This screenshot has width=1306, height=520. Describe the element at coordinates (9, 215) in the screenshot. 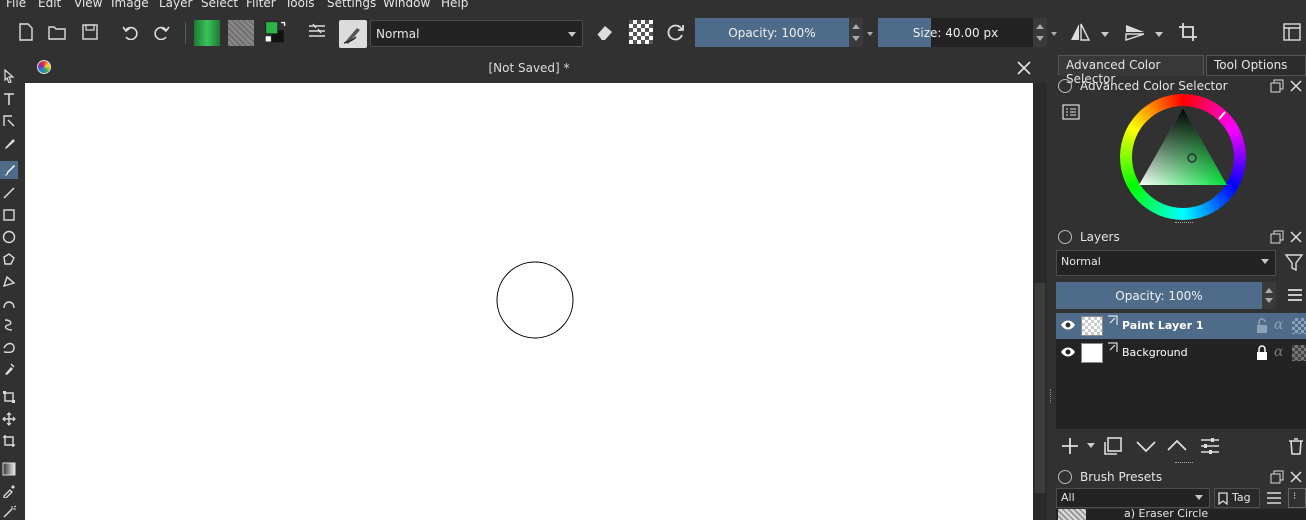

I see `rectangle-tool` at that location.